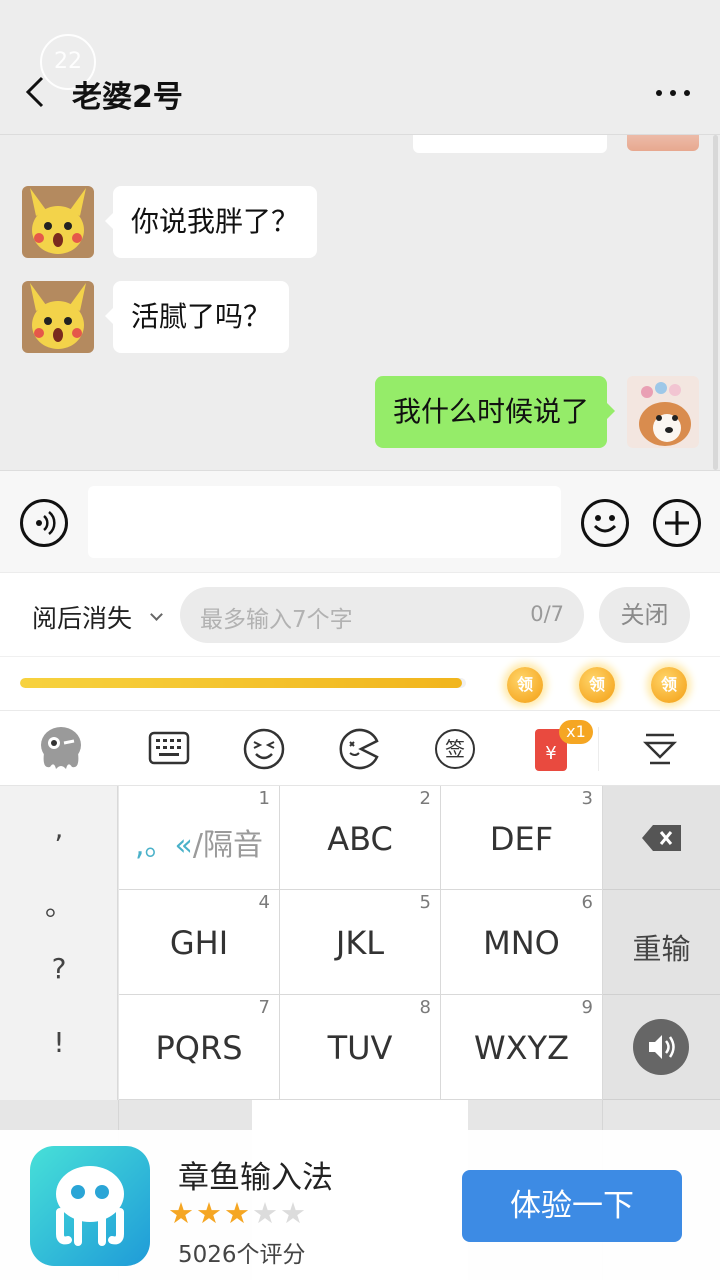  I want to click on received-message-bubble: 你说我胖了？, so click(211, 222).